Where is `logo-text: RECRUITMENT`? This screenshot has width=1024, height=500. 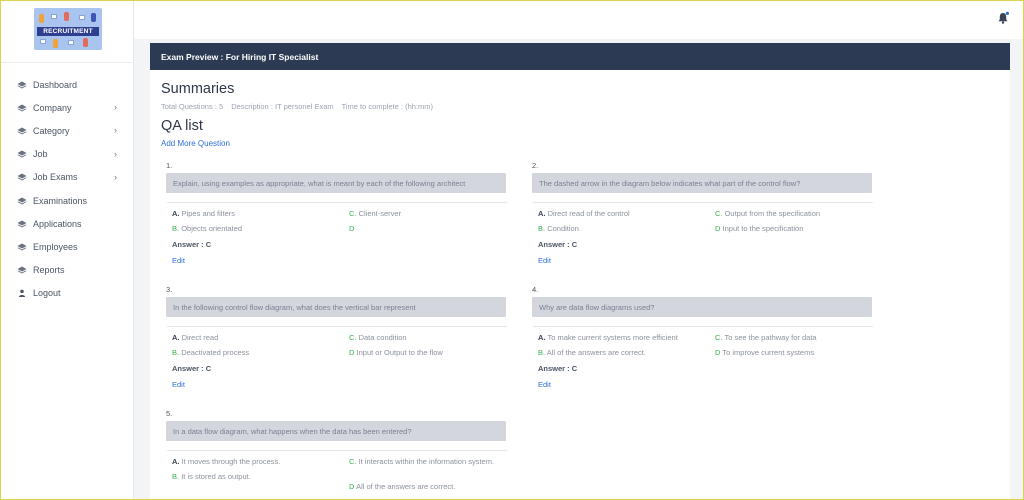
logo-text: RECRUITMENT is located at coordinates (68, 31).